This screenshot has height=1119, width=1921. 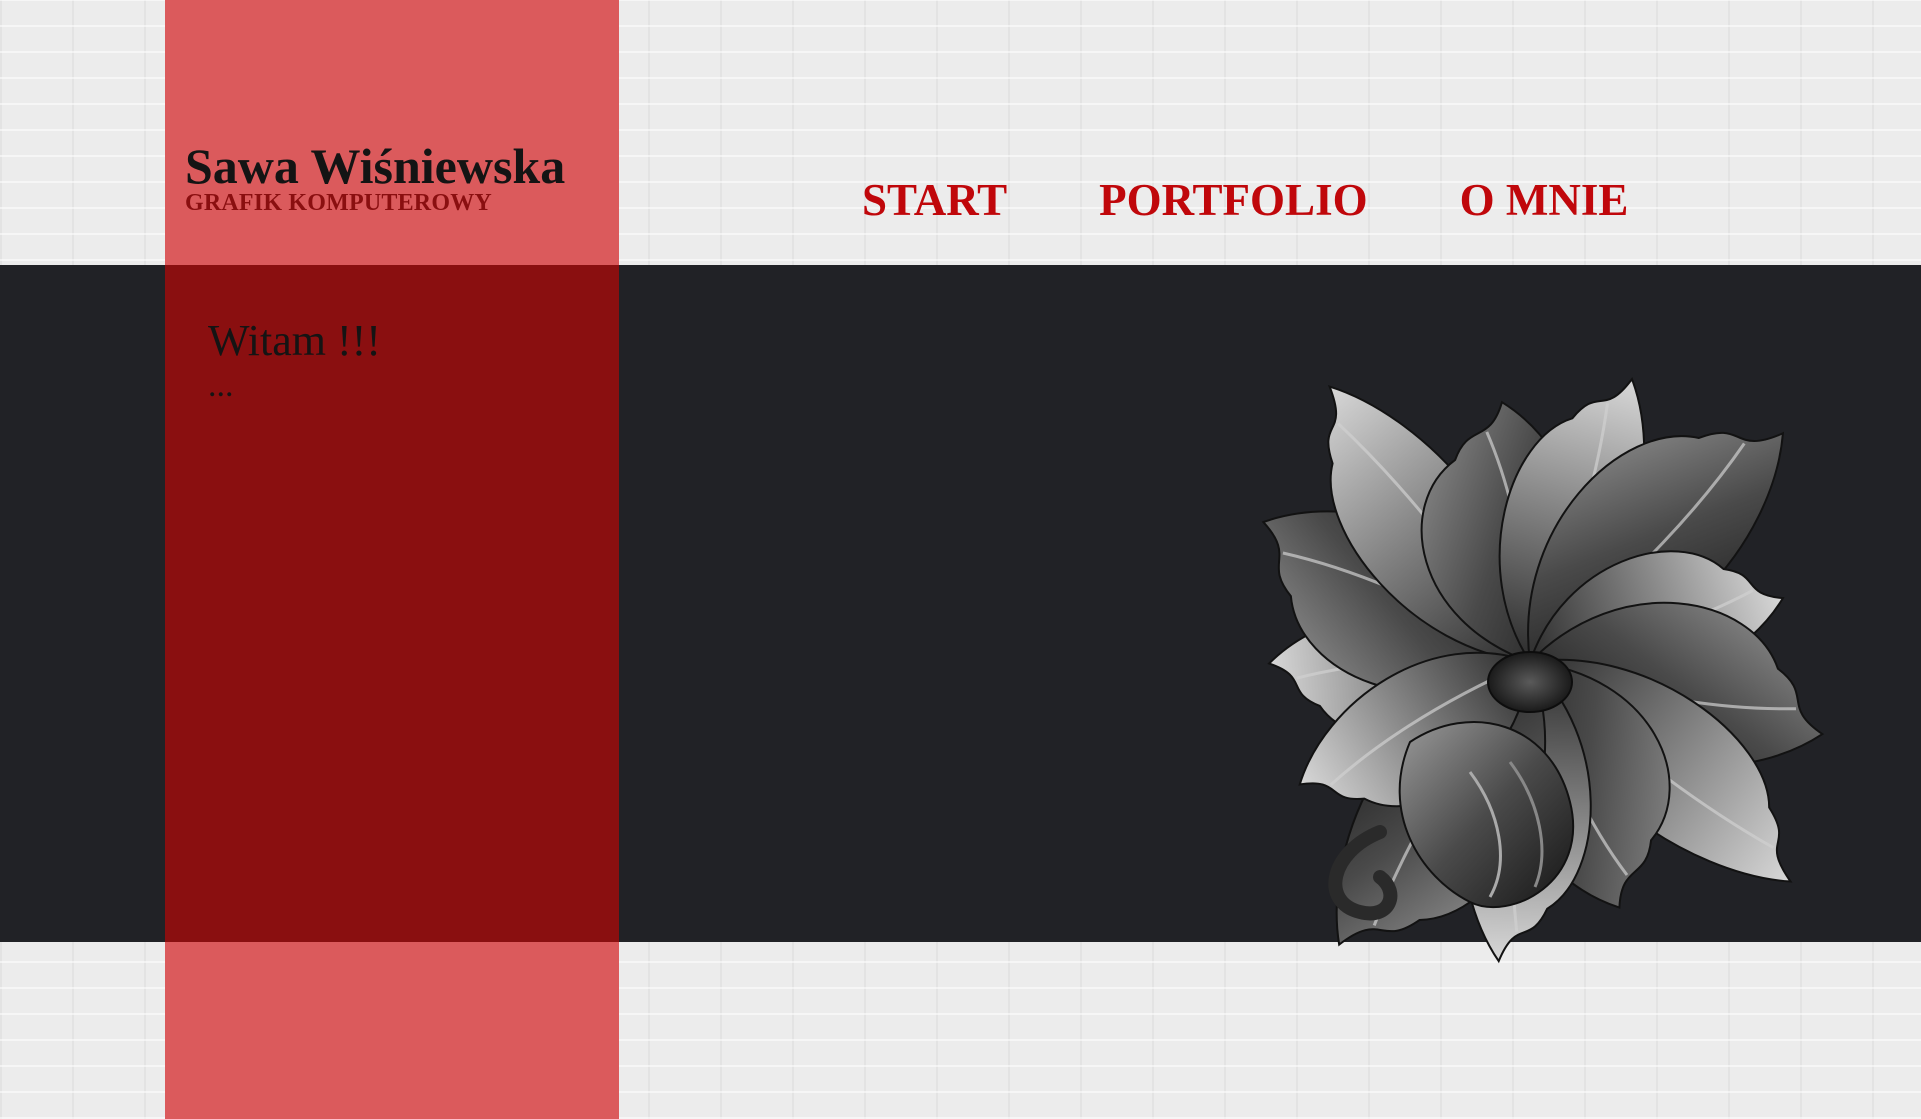 What do you see at coordinates (1544, 200) in the screenshot?
I see `nav-link-o-mnie: O MNIE` at bounding box center [1544, 200].